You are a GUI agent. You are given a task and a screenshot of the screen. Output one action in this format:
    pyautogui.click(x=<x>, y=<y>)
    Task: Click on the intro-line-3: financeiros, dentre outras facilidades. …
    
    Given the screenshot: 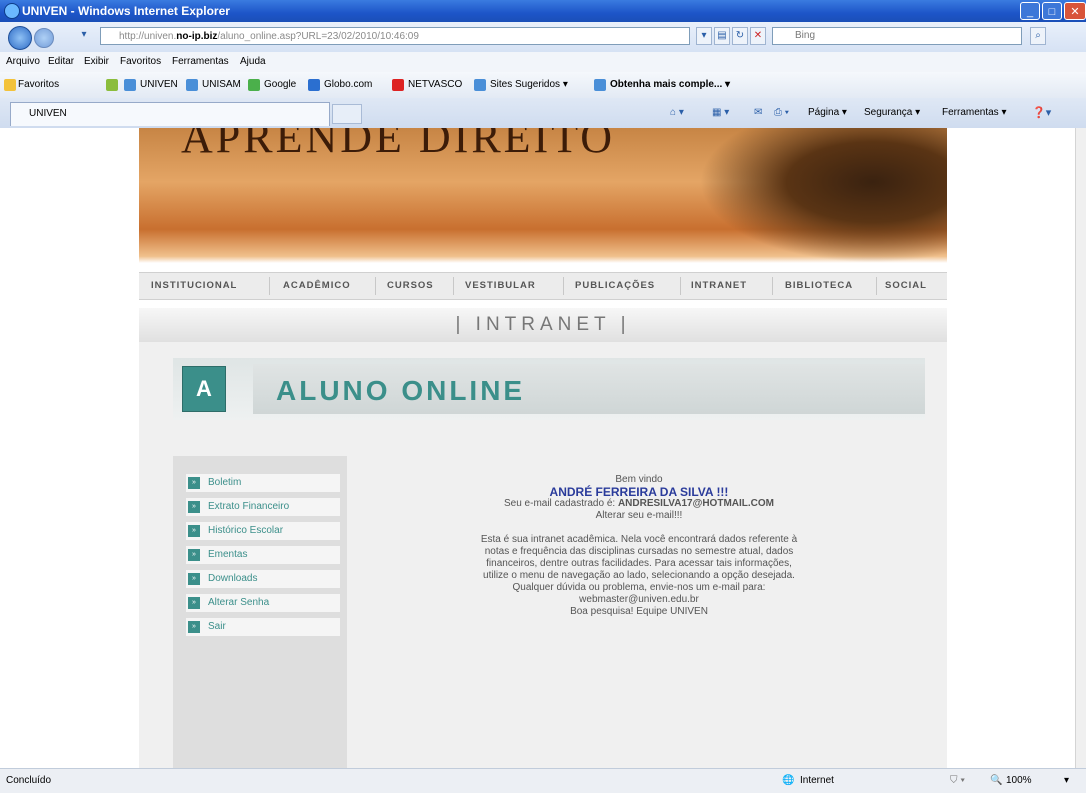 What is the action you would take?
    pyautogui.click(x=639, y=563)
    